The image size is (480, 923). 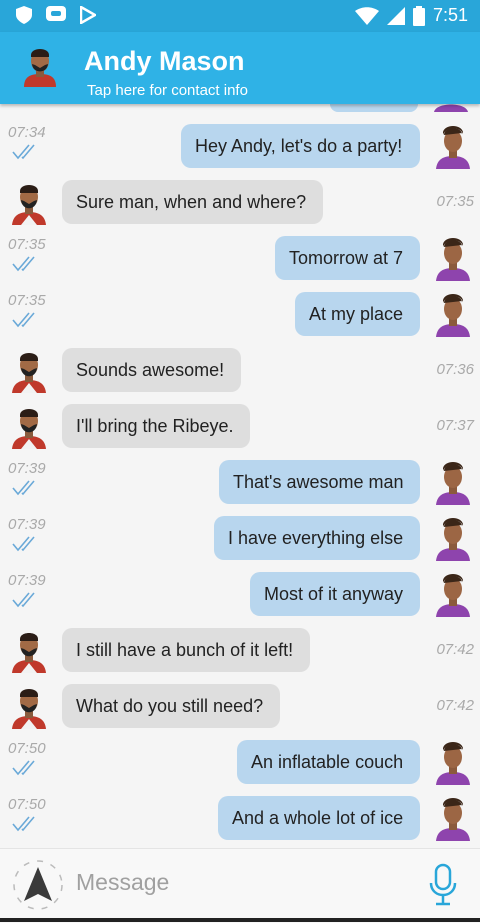 I want to click on play-store-icon, so click(x=88, y=15).